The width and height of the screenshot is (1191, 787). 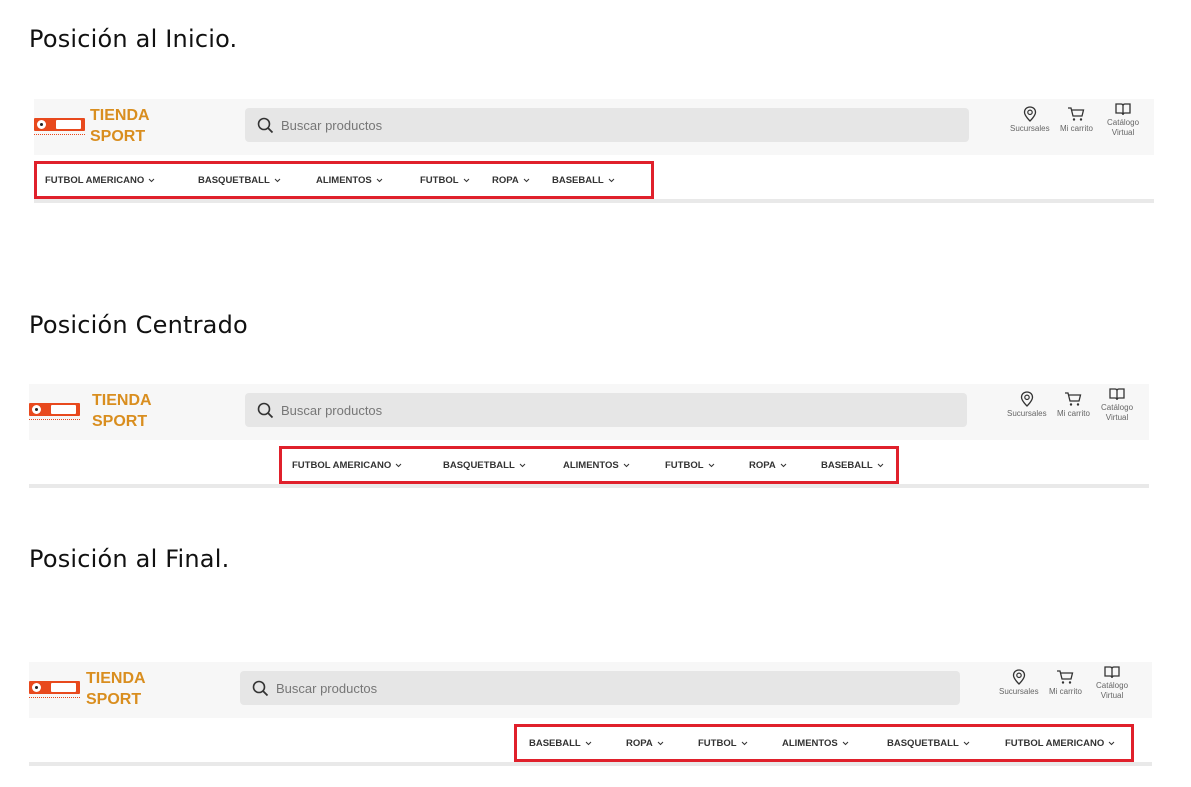 I want to click on header-divider, so click(x=594, y=201).